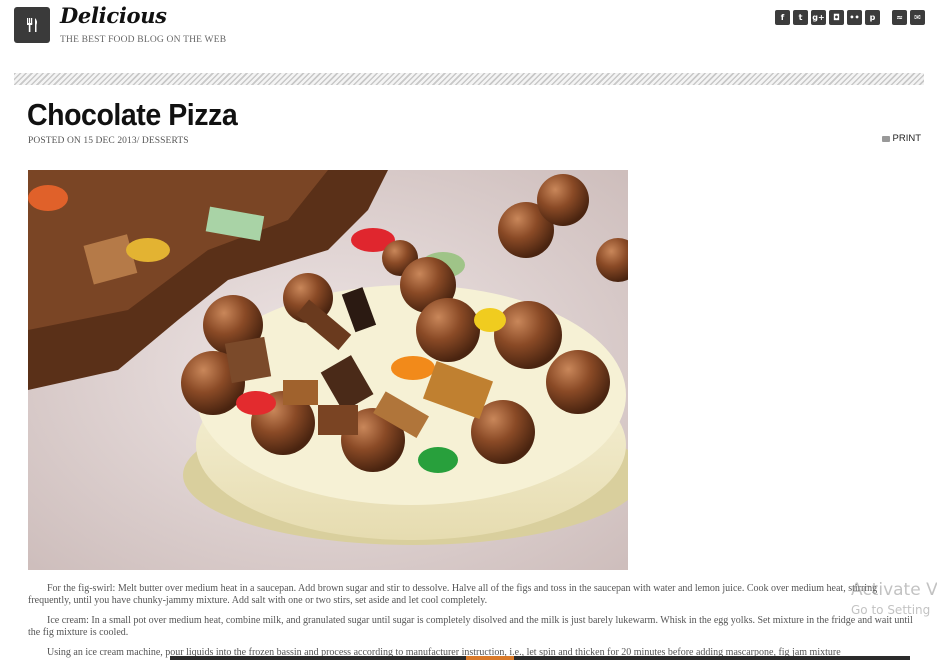 The image size is (937, 660). I want to click on activation-watermark: Activate V Go to Setting, so click(894, 598).